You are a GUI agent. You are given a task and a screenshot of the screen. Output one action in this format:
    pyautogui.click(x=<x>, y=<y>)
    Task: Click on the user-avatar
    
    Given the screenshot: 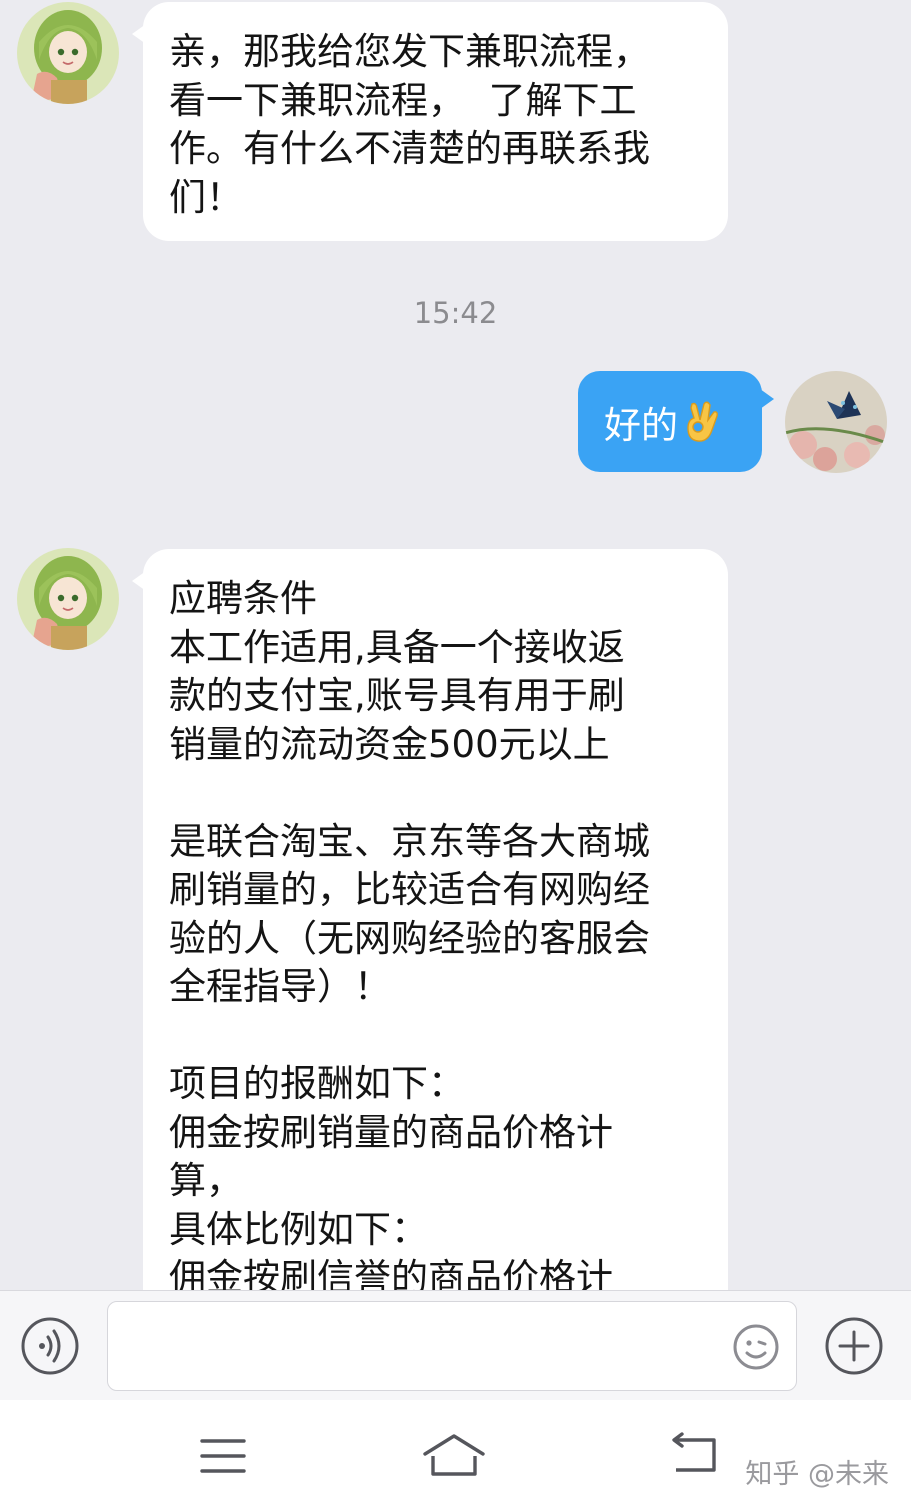 What is the action you would take?
    pyautogui.click(x=836, y=422)
    